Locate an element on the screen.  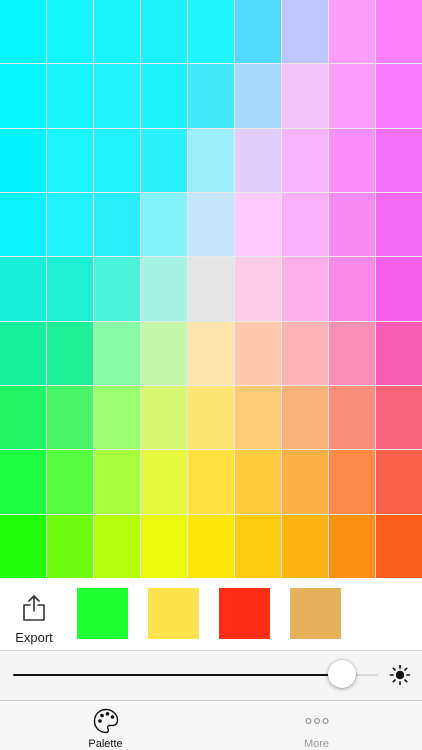
palette-icon is located at coordinates (105, 721).